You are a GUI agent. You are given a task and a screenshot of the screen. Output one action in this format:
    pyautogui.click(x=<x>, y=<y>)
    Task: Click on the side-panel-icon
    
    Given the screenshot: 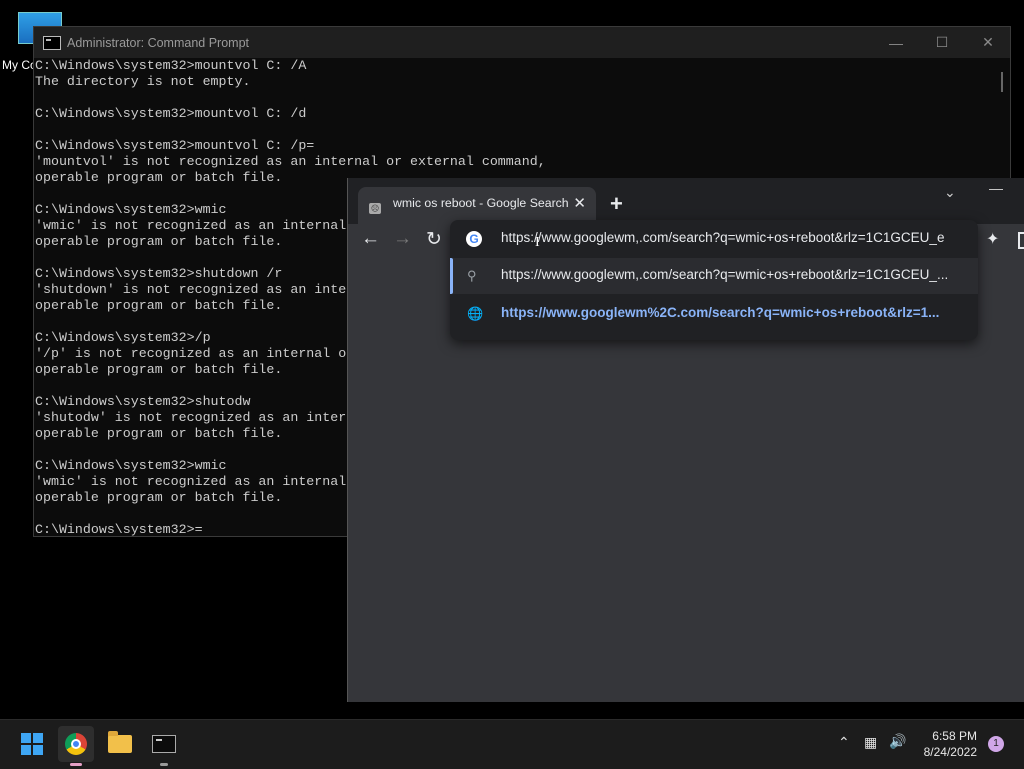 What is the action you would take?
    pyautogui.click(x=1021, y=240)
    